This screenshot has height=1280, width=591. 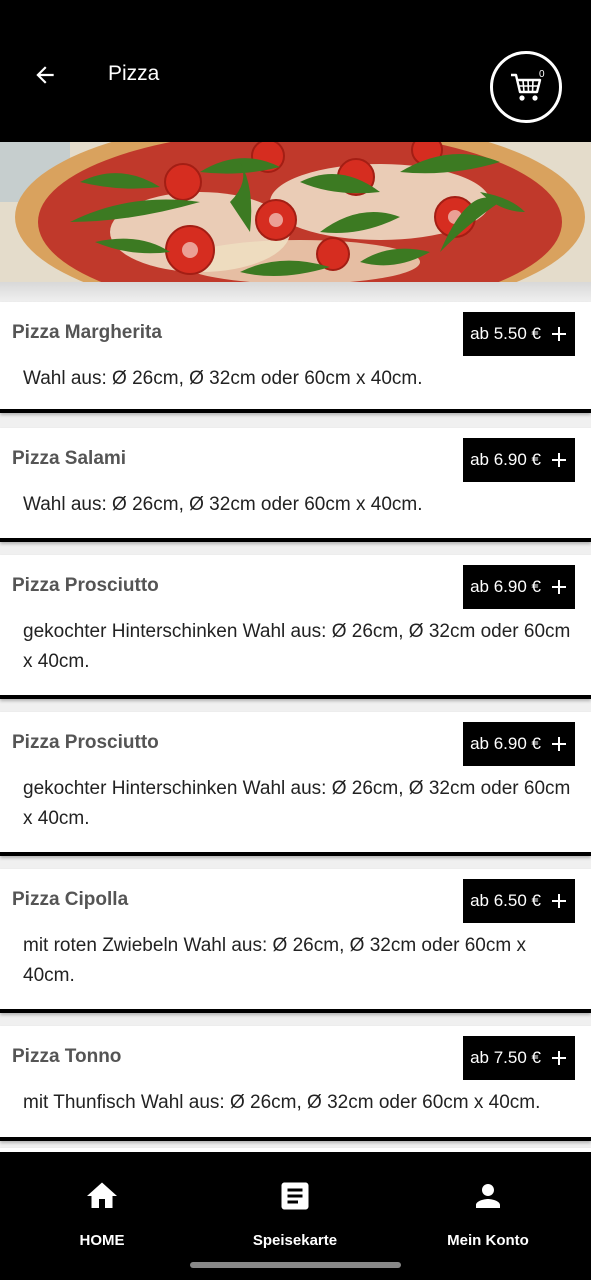 I want to click on bottom-navigation: HOME Speisekarte Mein Konto, so click(x=295, y=1216).